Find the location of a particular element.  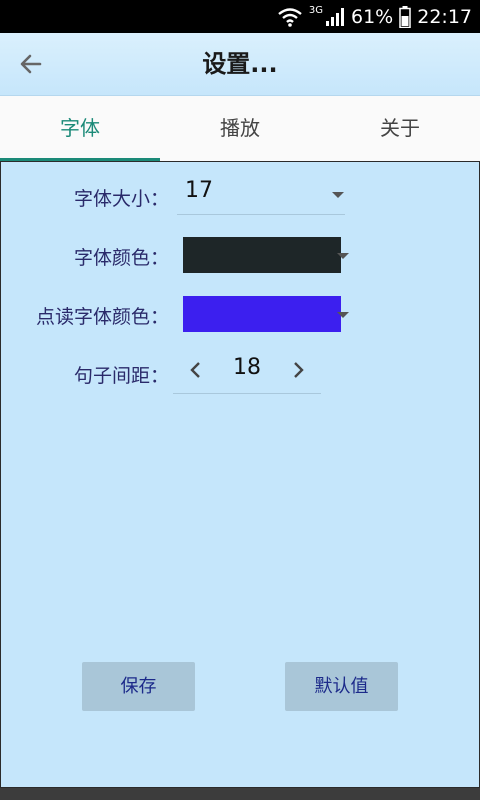

save-button: 保存 is located at coordinates (138, 686).